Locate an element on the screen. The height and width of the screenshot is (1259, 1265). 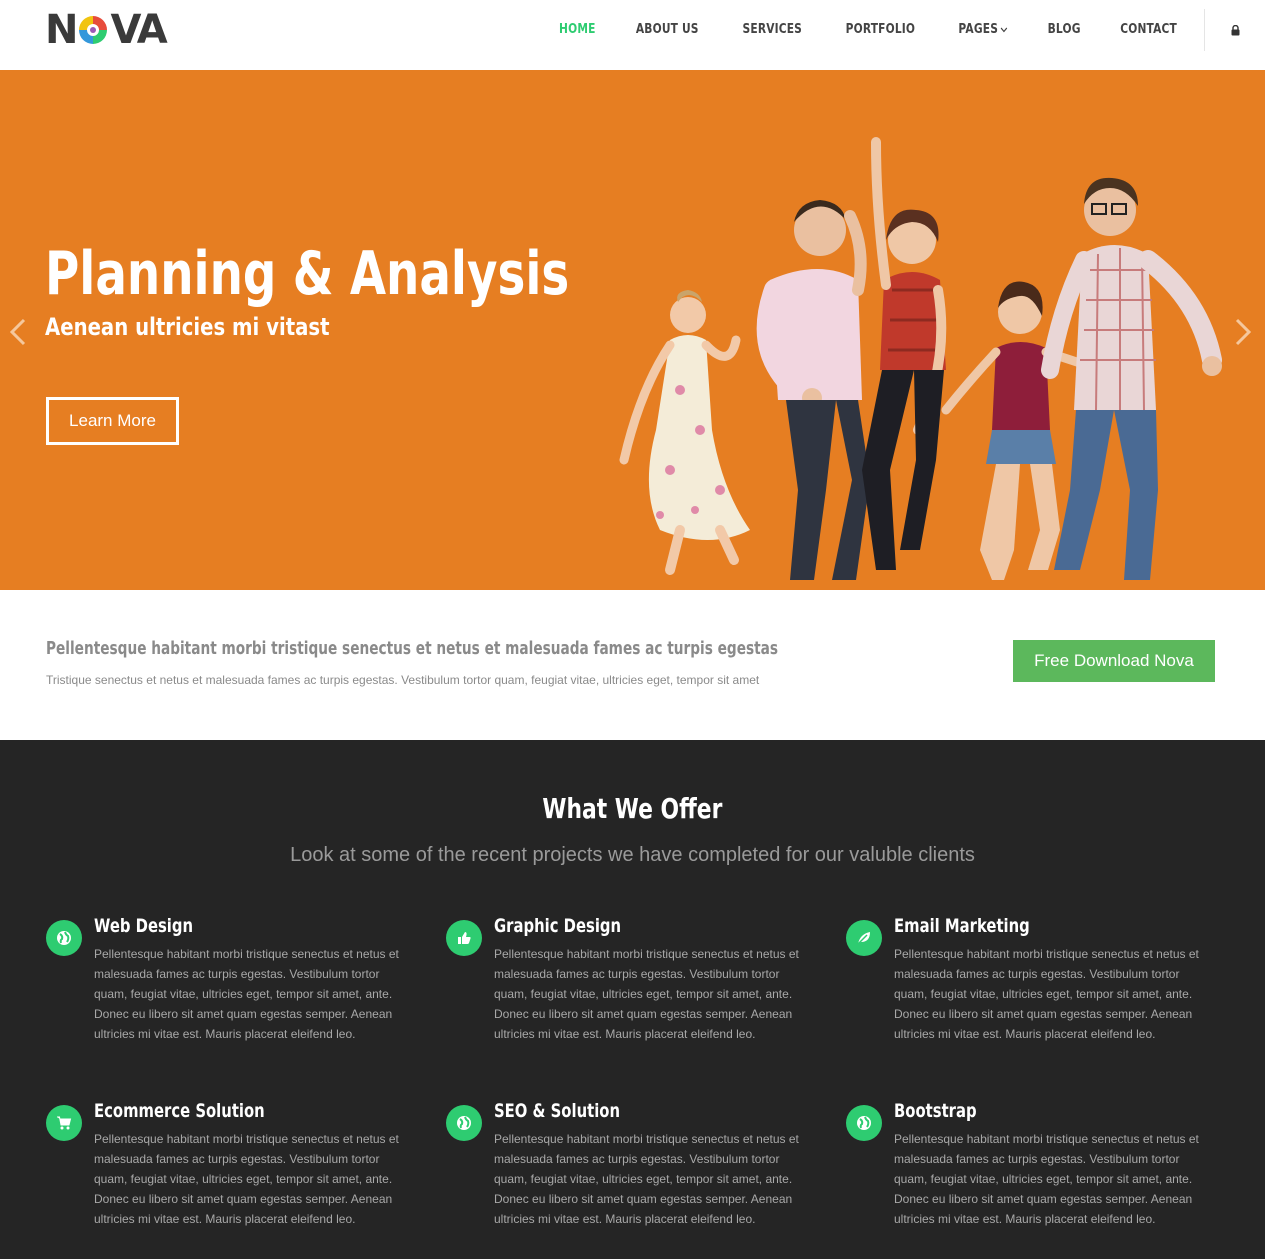
nav-about-us: ABOUT US is located at coordinates (667, 30).